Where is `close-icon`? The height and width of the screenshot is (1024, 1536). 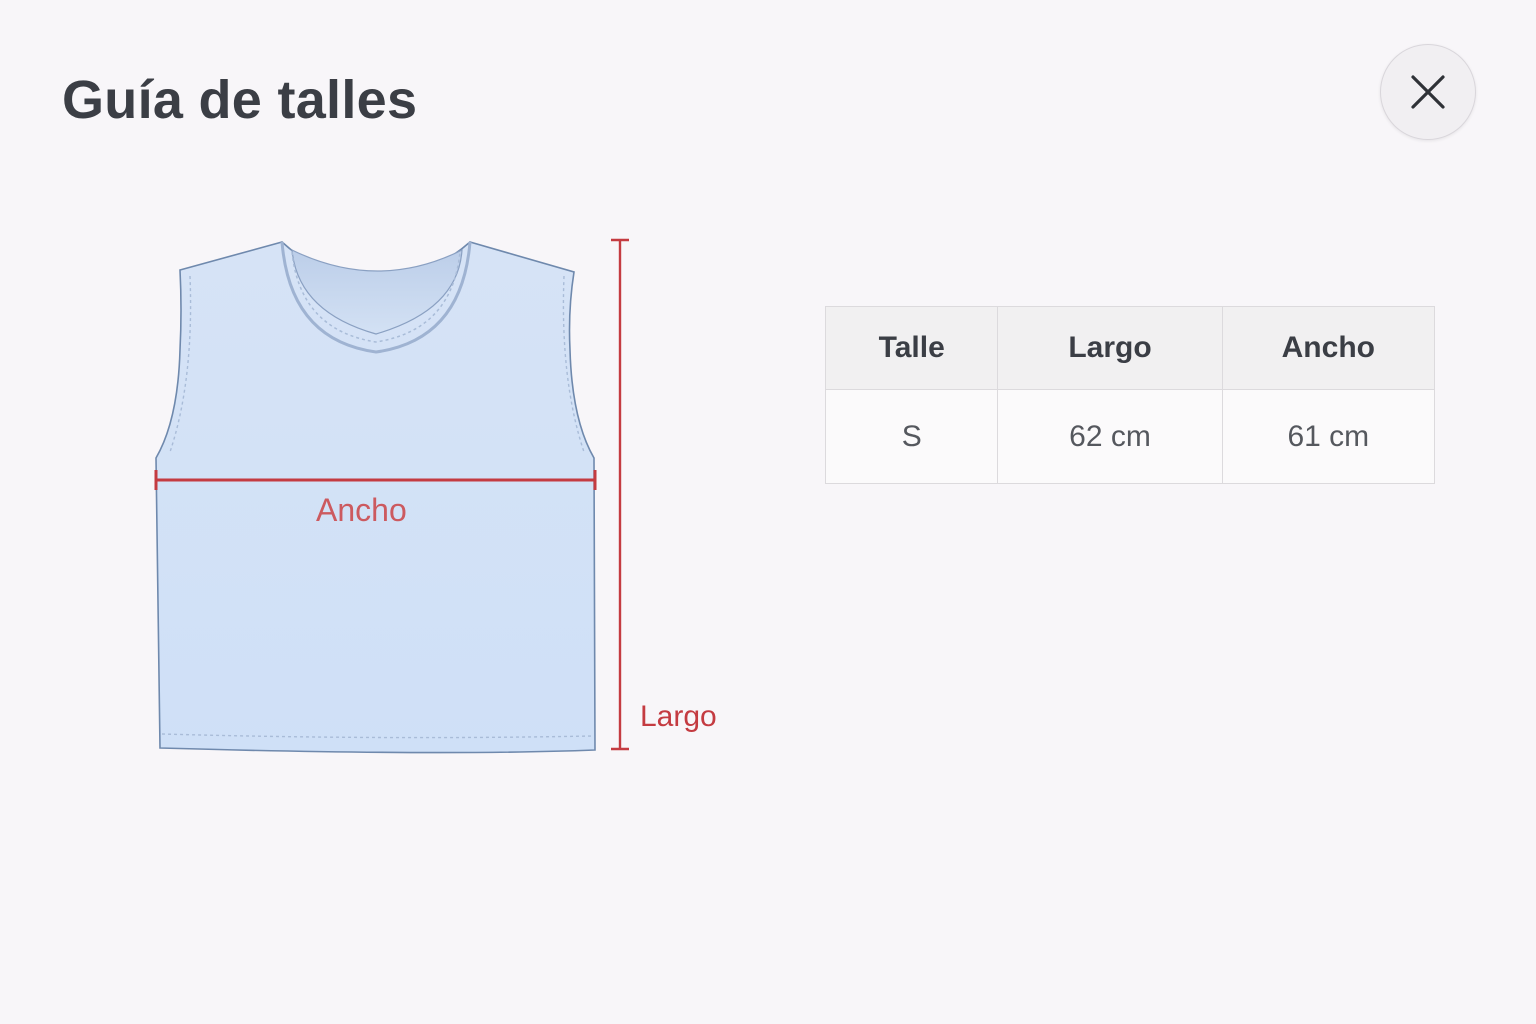
close-icon is located at coordinates (1428, 92).